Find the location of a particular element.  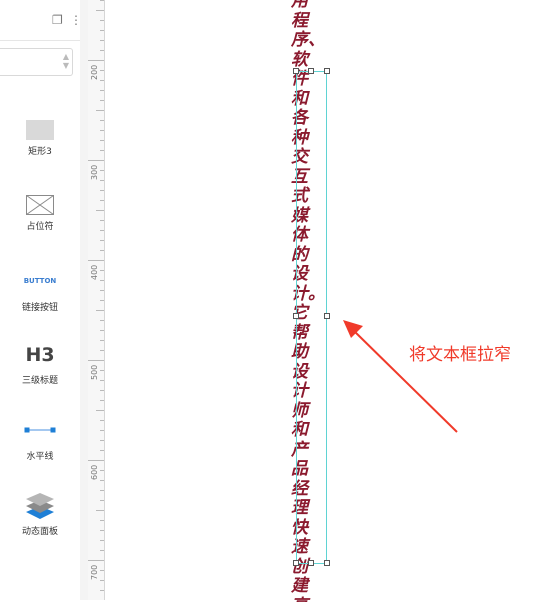

horizontal-line-icon is located at coordinates (40, 430).